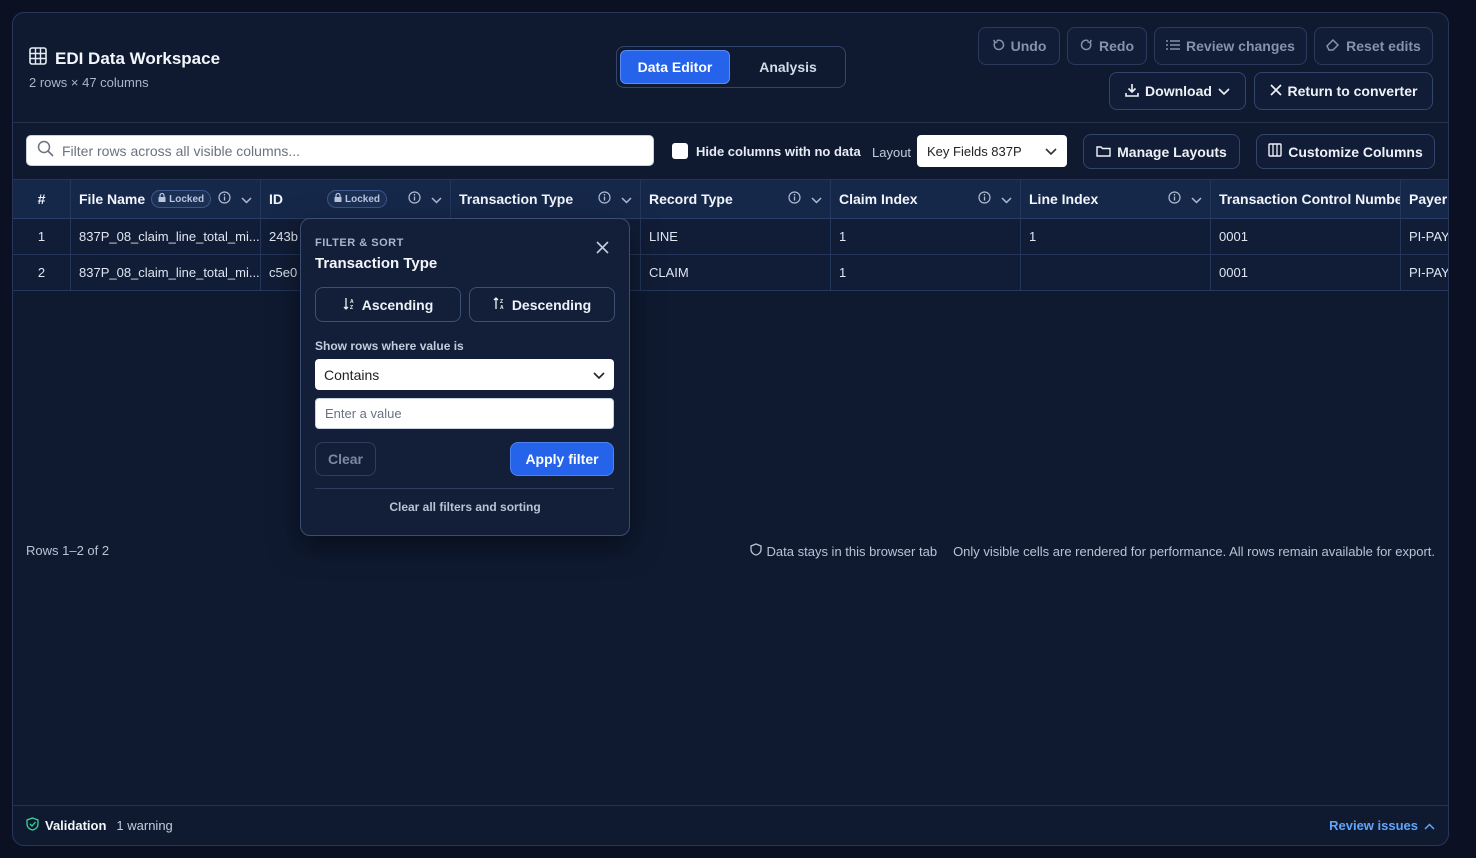 The width and height of the screenshot is (1476, 858). I want to click on column-label: Claim Index, so click(878, 199).